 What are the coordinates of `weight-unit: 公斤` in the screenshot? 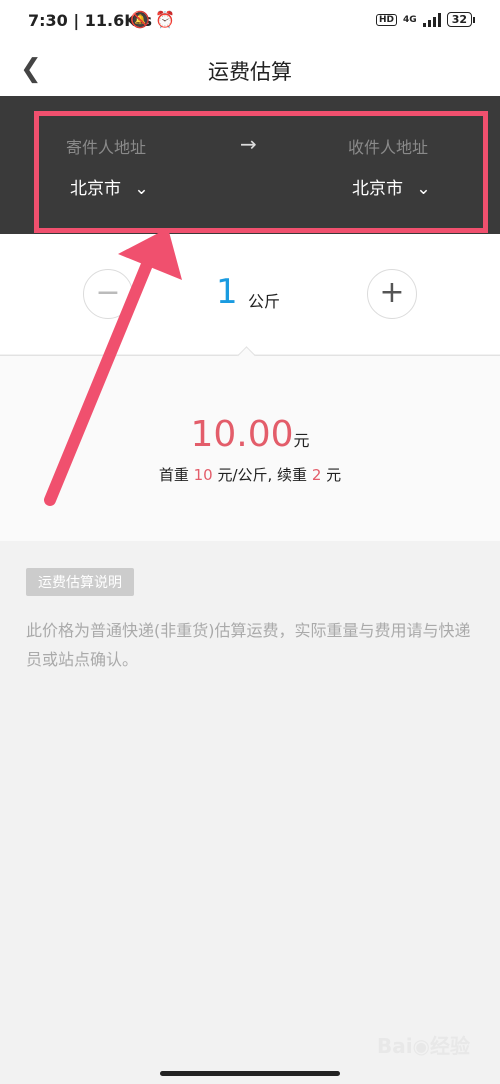 It's located at (264, 301).